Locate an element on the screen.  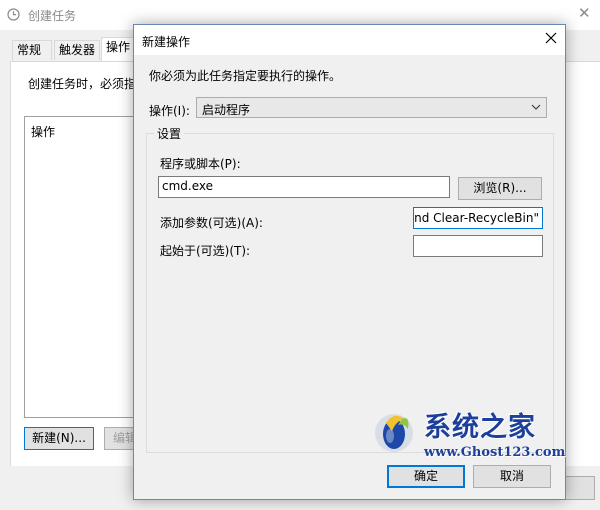
program-input: cmd.exe is located at coordinates (304, 187).